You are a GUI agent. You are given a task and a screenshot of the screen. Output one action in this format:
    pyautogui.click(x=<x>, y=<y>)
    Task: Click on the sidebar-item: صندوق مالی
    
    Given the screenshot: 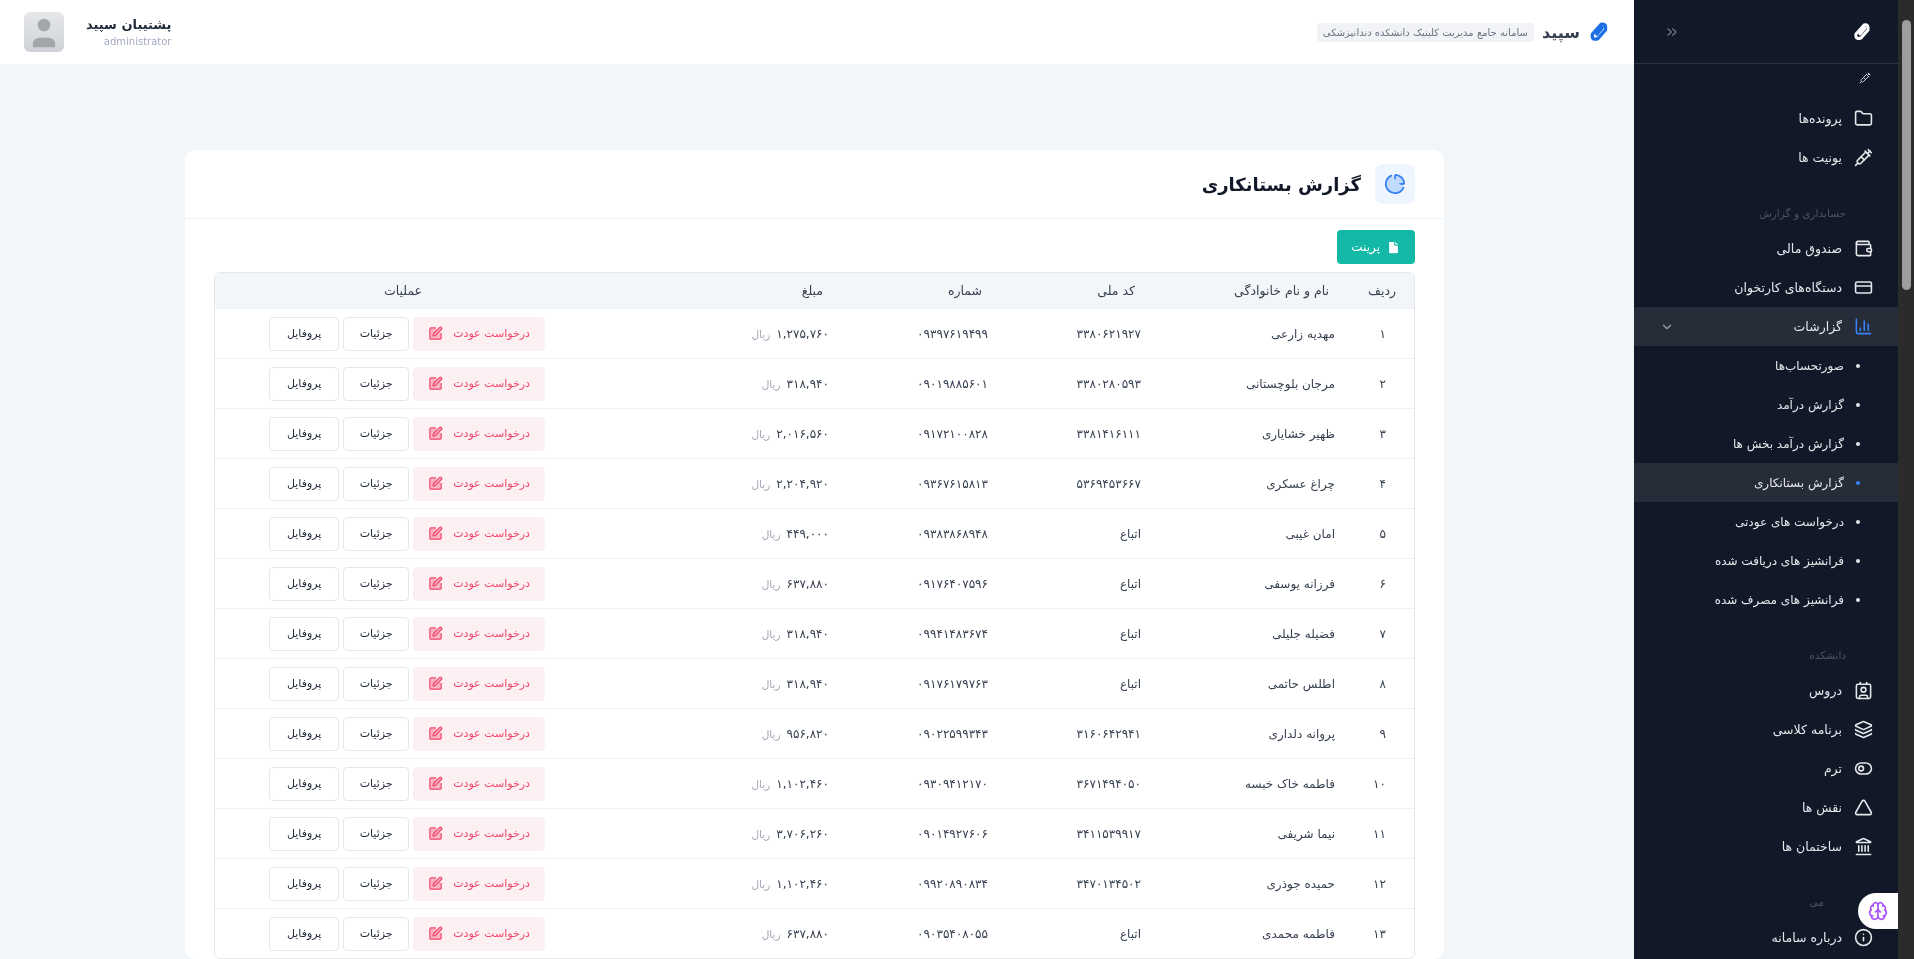 What is the action you would take?
    pyautogui.click(x=1766, y=248)
    